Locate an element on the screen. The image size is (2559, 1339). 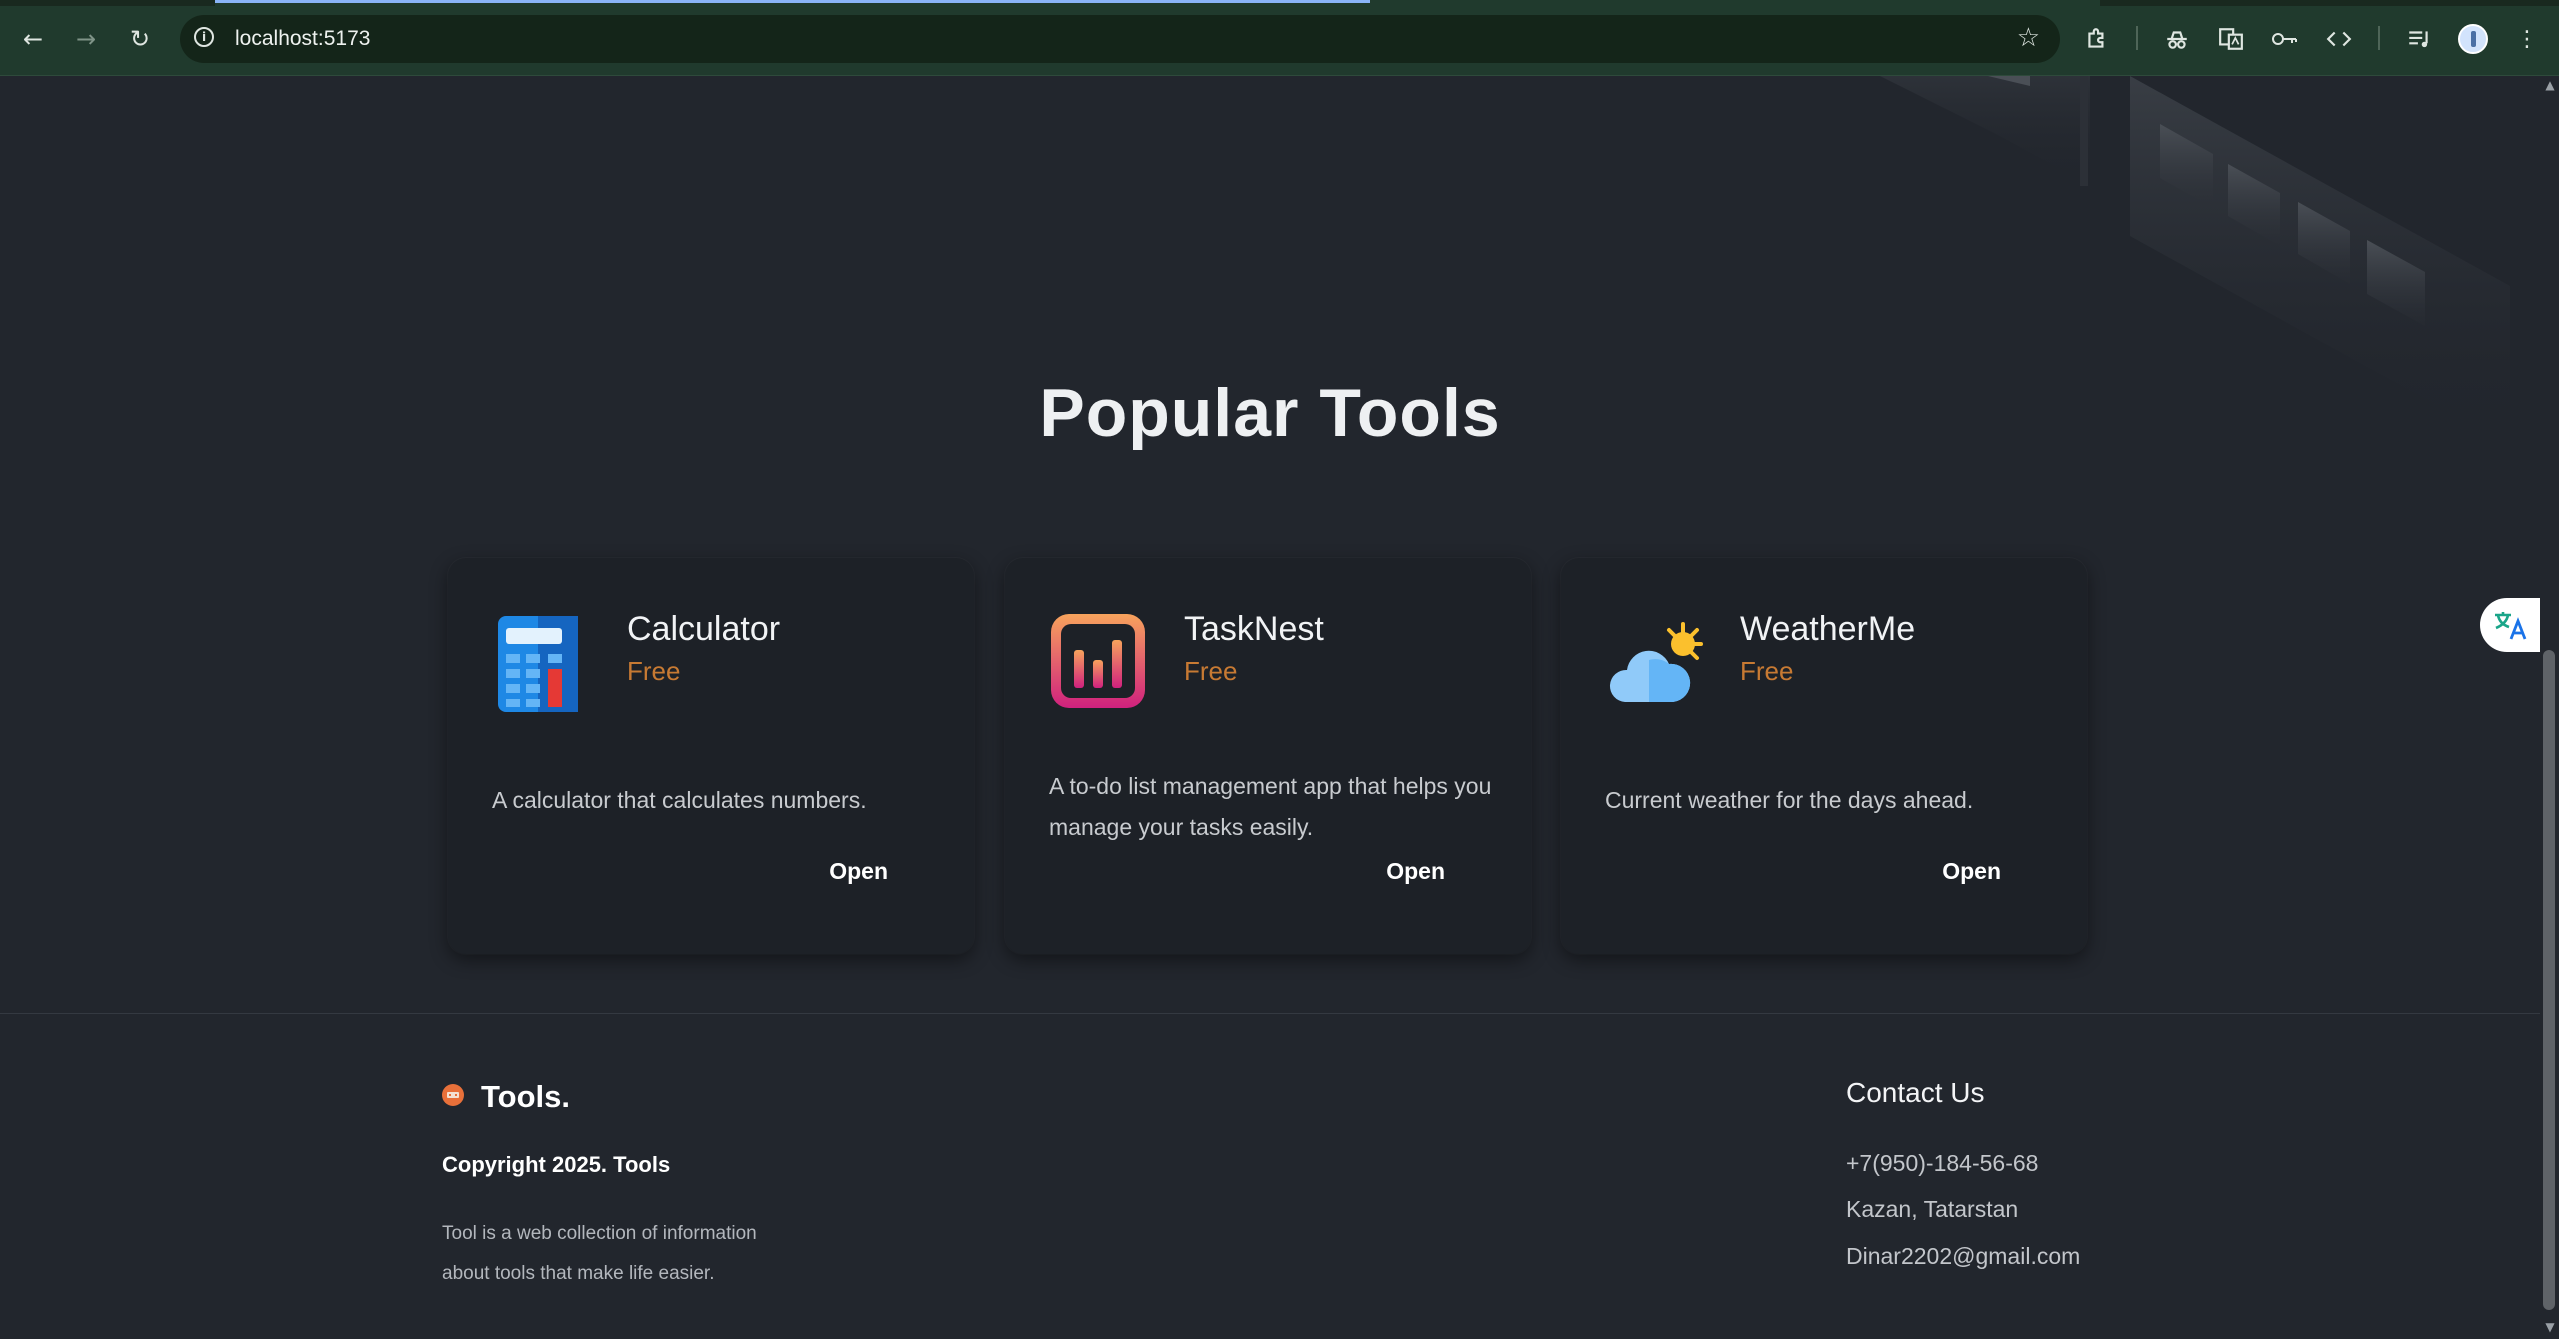
translate-page-icon is located at coordinates (2231, 39).